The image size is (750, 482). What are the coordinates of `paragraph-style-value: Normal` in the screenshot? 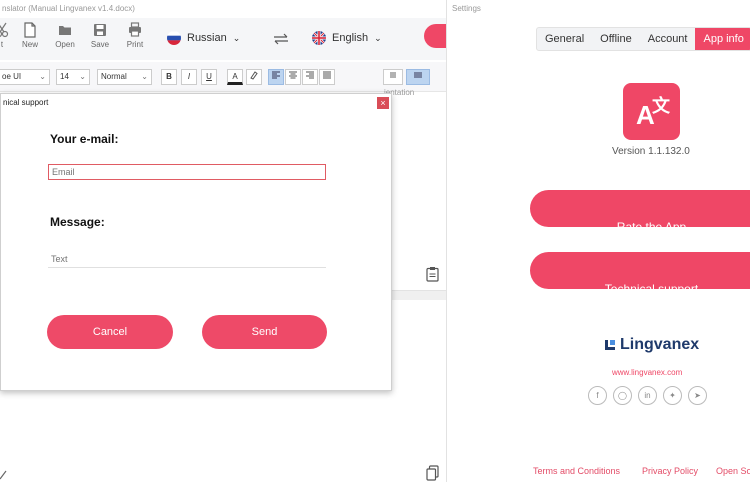 It's located at (114, 76).